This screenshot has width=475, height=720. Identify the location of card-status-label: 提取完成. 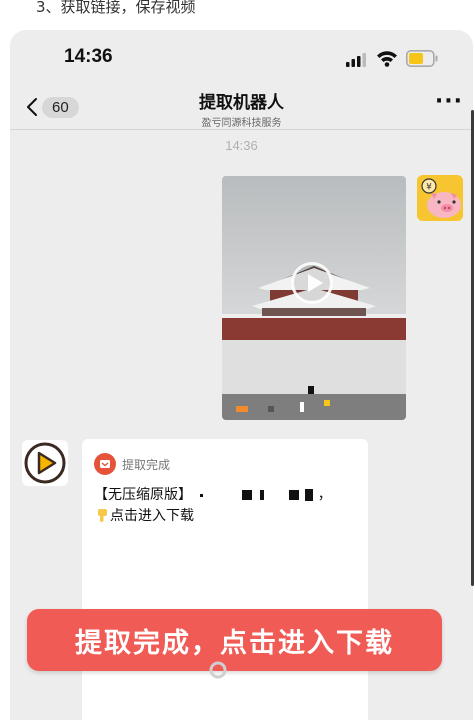
(146, 464).